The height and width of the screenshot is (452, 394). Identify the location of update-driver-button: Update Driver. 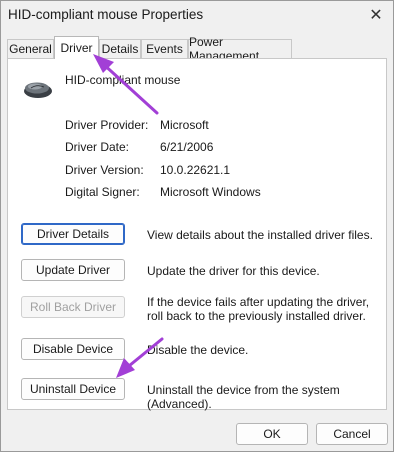
(73, 270).